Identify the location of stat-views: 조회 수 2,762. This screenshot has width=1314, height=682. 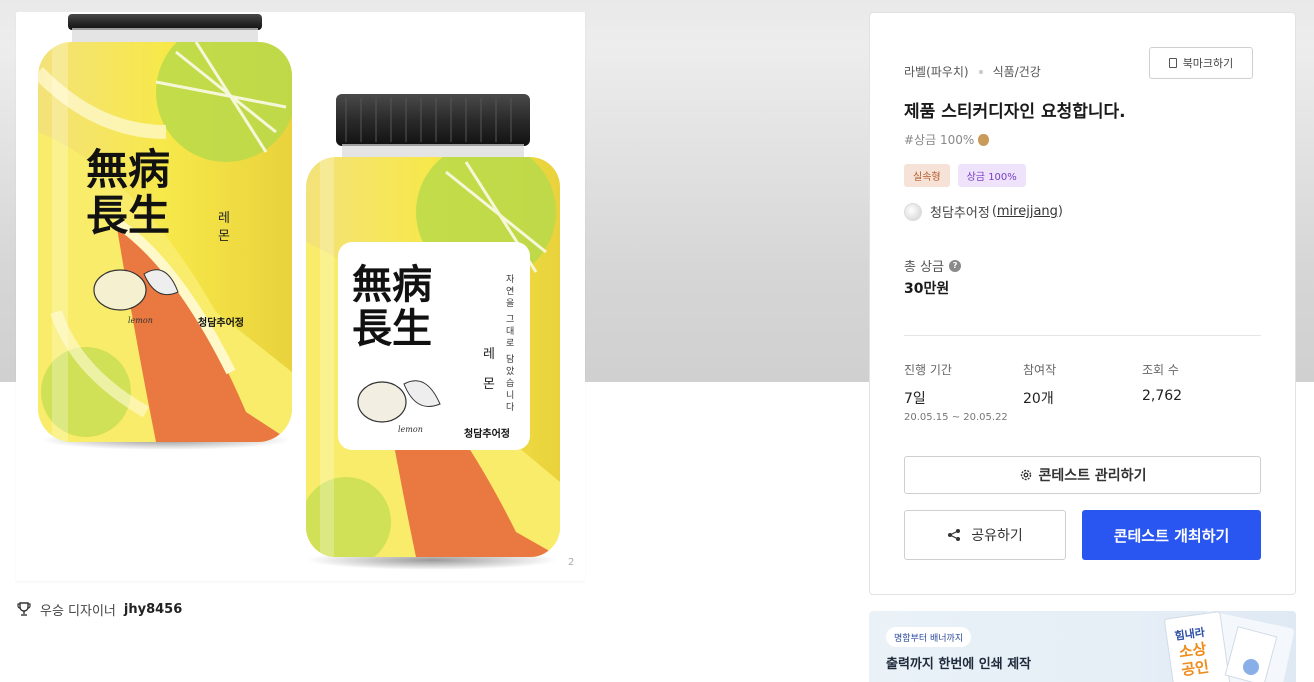
(1162, 382).